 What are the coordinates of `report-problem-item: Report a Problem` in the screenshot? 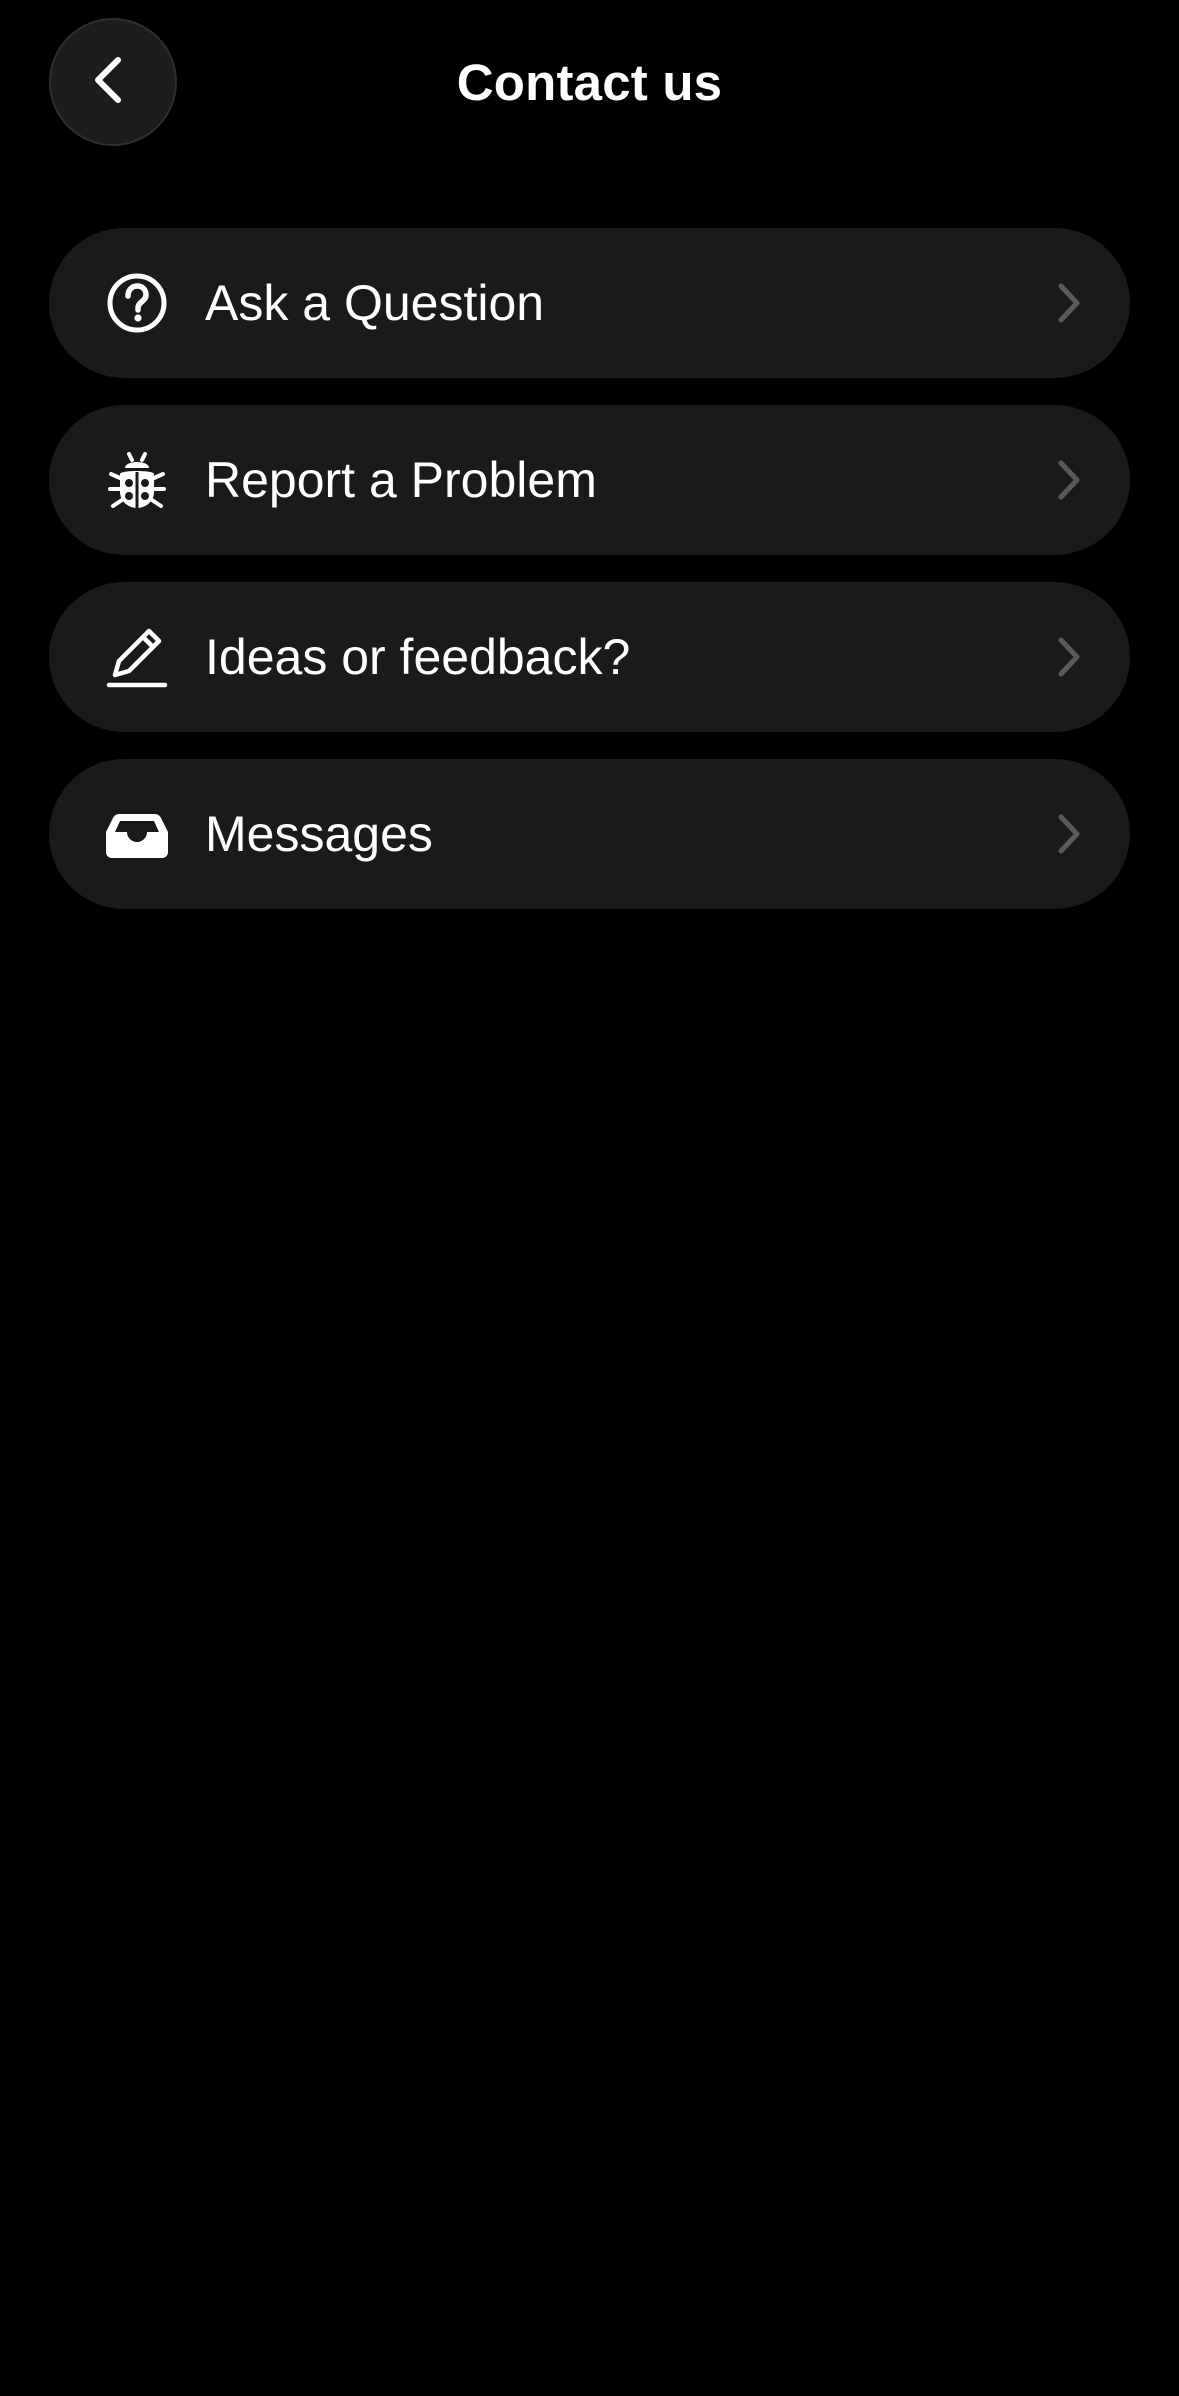 It's located at (589, 480).